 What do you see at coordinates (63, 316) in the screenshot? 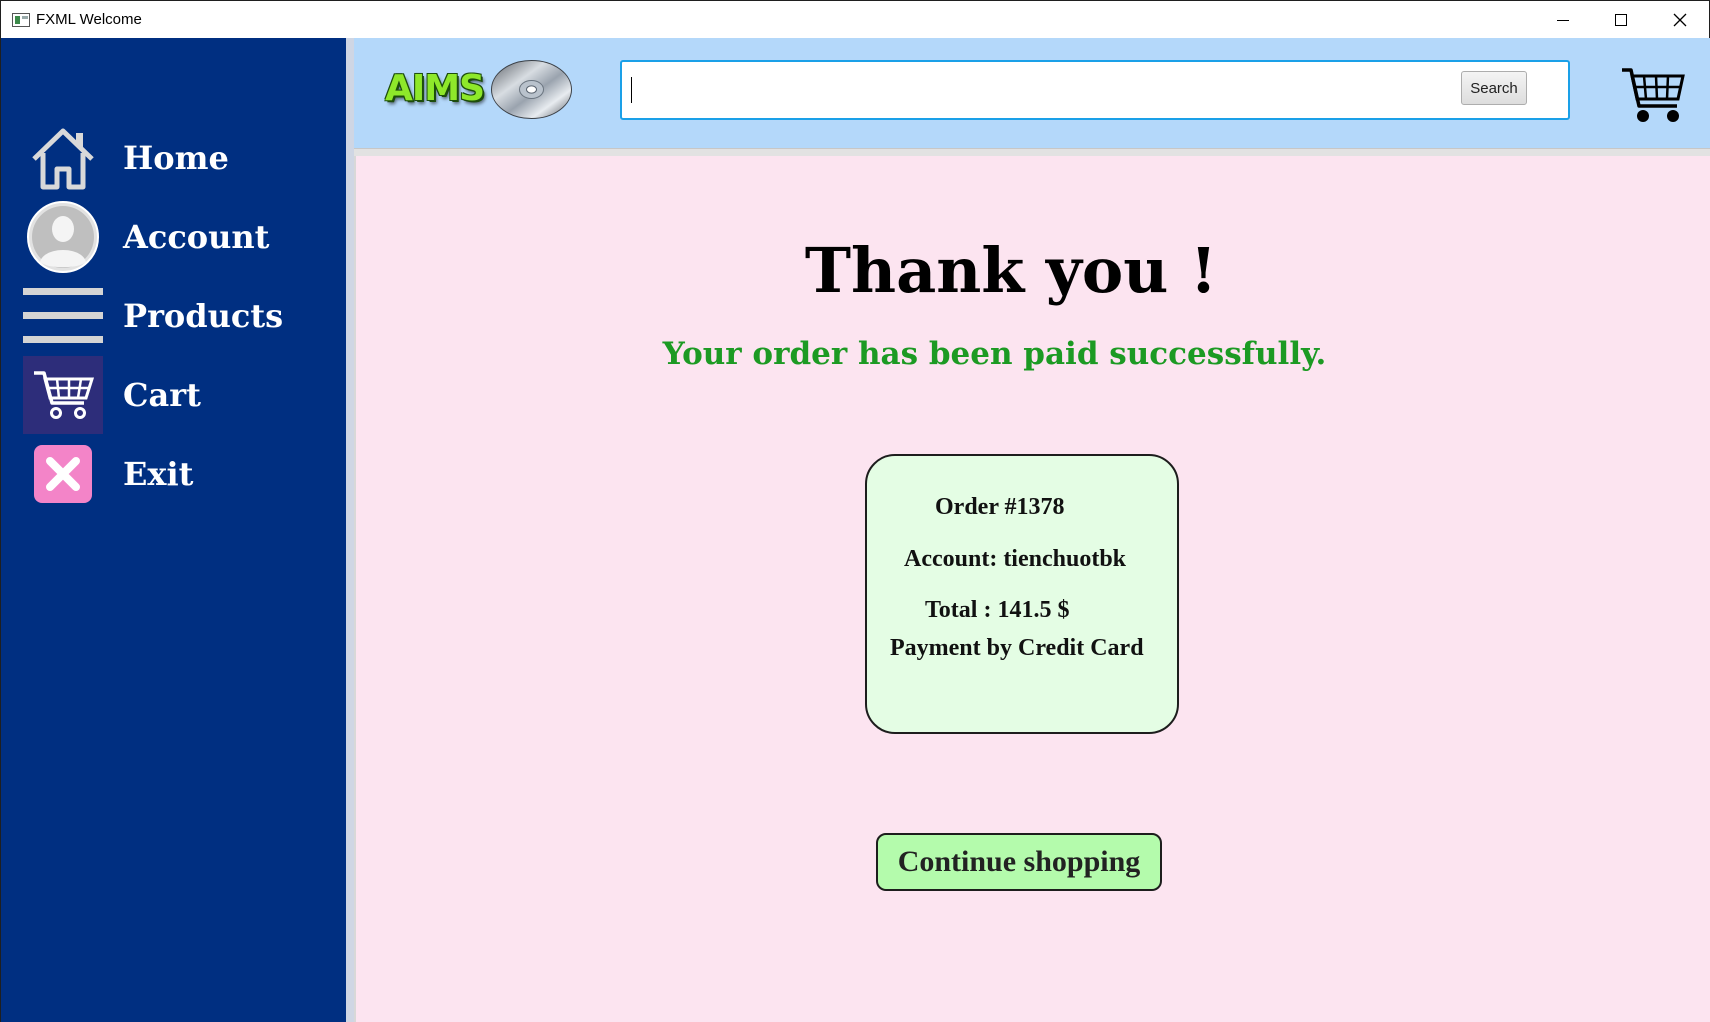
I see `menu-icon` at bounding box center [63, 316].